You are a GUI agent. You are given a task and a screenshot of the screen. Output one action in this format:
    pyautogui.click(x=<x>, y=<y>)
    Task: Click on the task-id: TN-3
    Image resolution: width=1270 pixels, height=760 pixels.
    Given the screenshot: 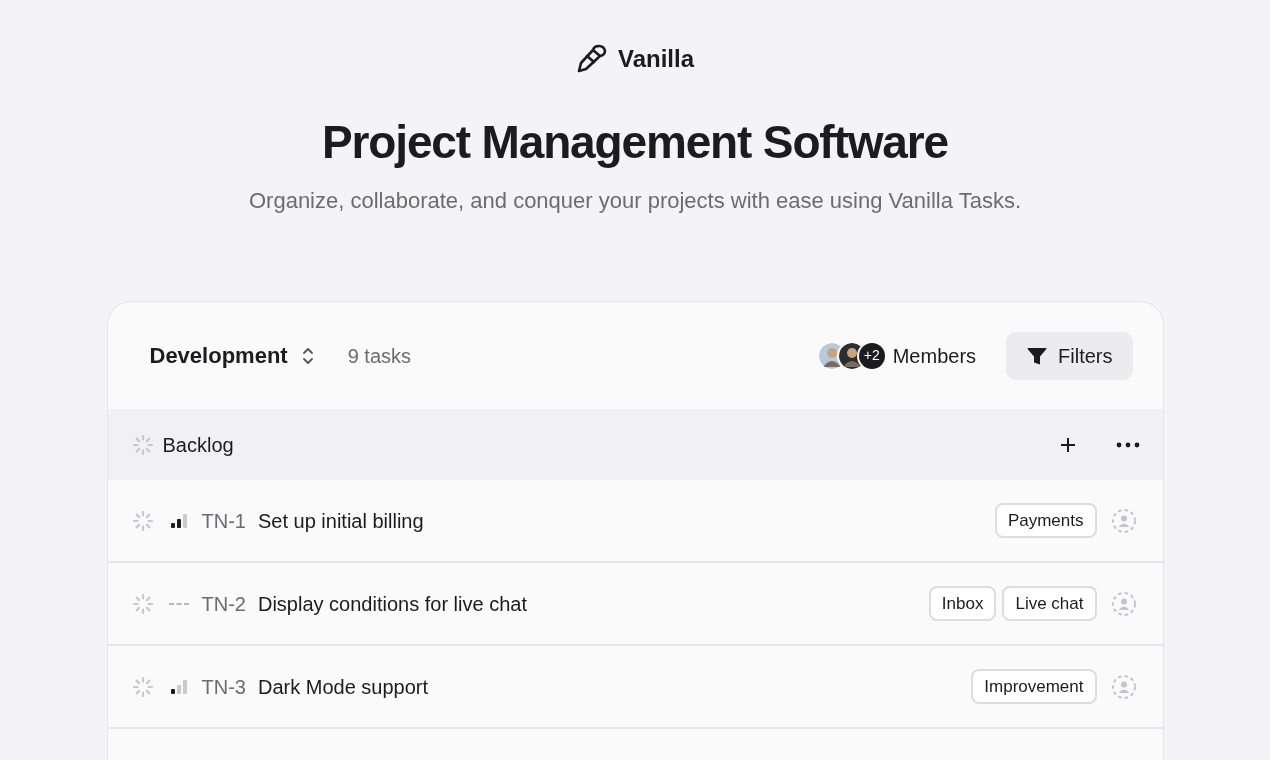 What is the action you would take?
    pyautogui.click(x=223, y=687)
    